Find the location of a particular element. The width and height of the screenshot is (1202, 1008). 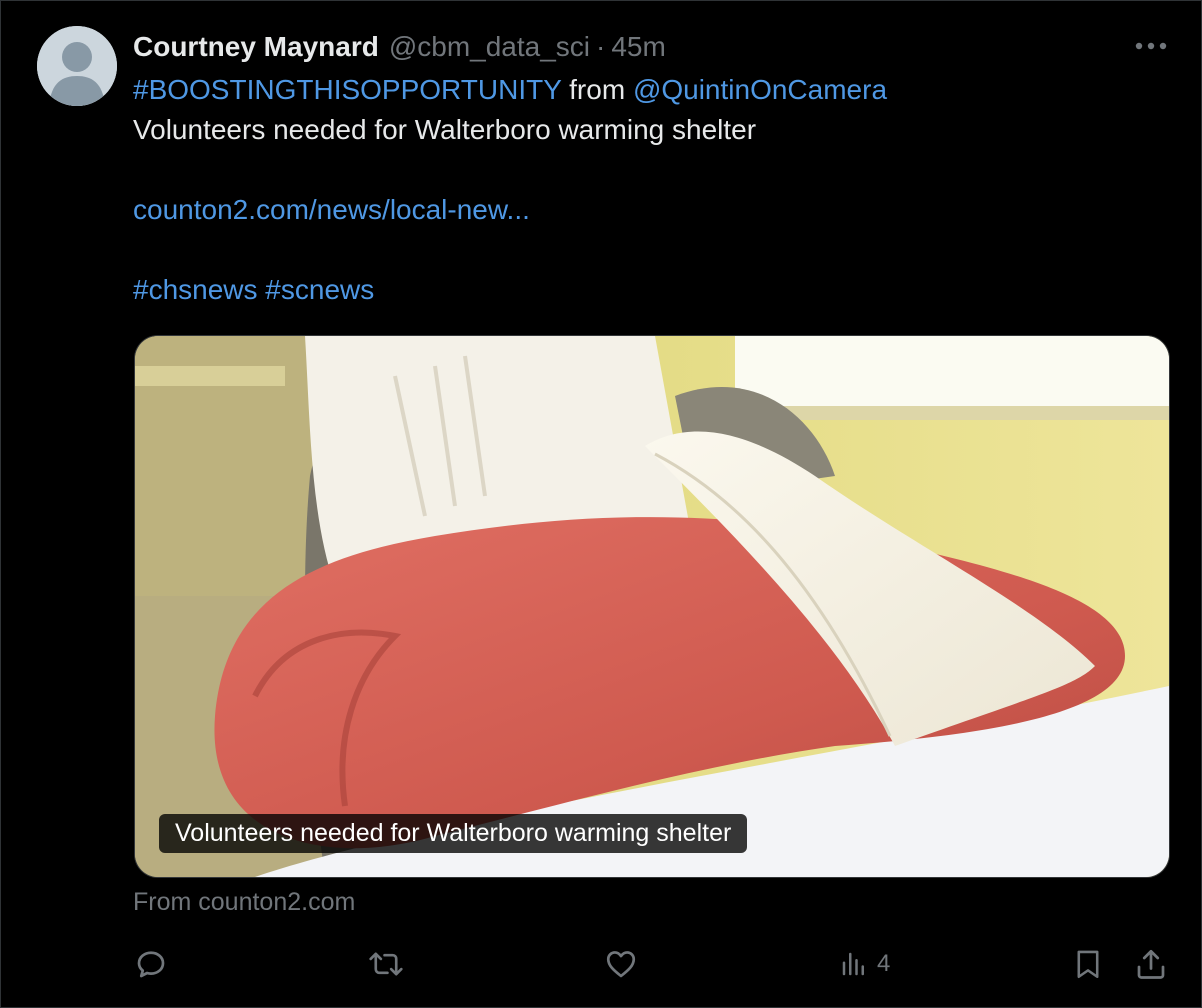

views-button: 4 is located at coordinates (864, 964).